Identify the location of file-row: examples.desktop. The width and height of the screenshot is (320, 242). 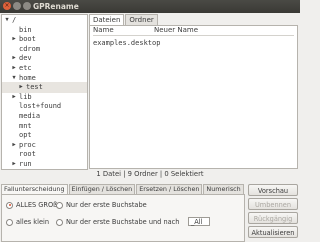
(126, 43).